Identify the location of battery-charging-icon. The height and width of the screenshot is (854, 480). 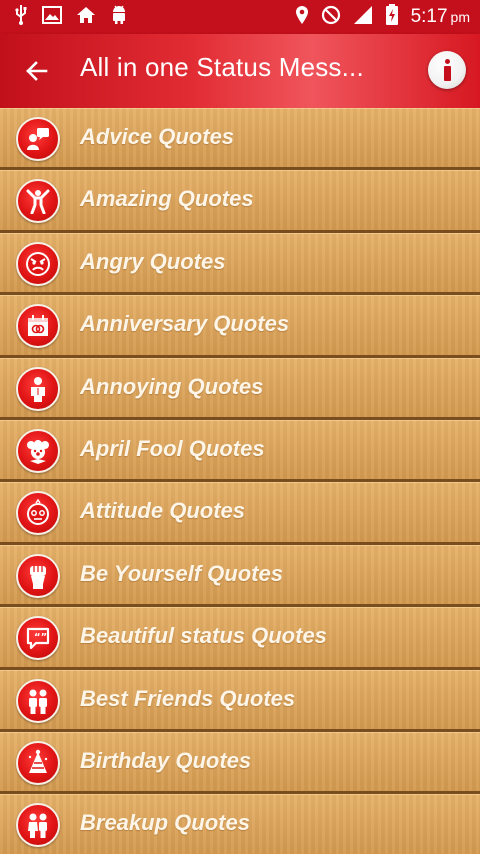
(392, 17).